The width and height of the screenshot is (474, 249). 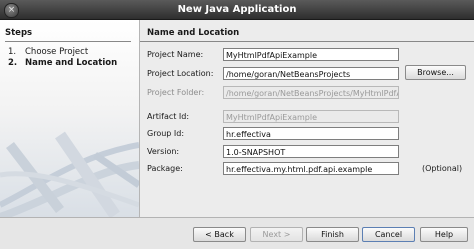 What do you see at coordinates (311, 116) in the screenshot?
I see `artifact-id-field: MyHtmlPdfApiExample` at bounding box center [311, 116].